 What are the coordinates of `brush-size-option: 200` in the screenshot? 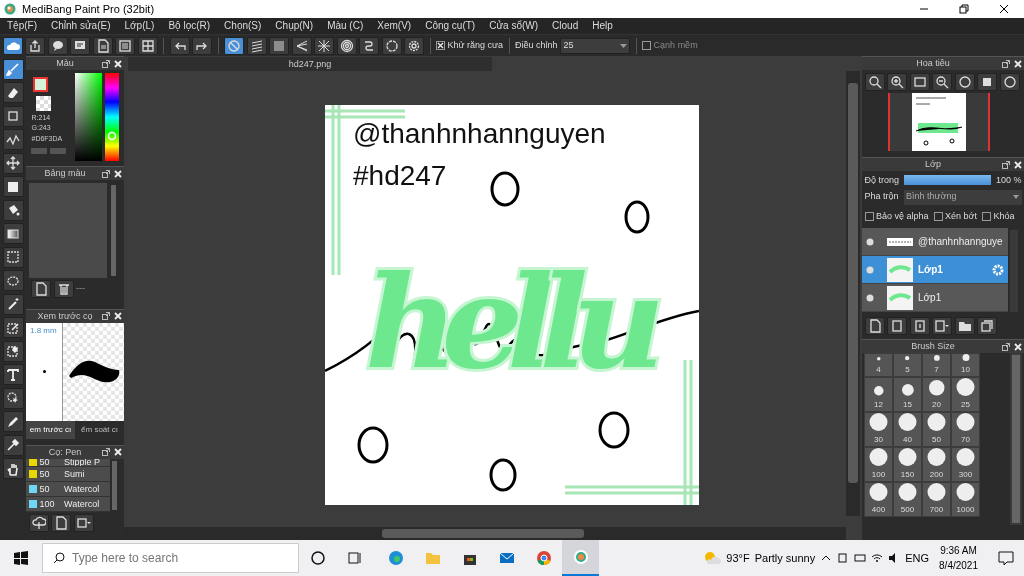 It's located at (936, 464).